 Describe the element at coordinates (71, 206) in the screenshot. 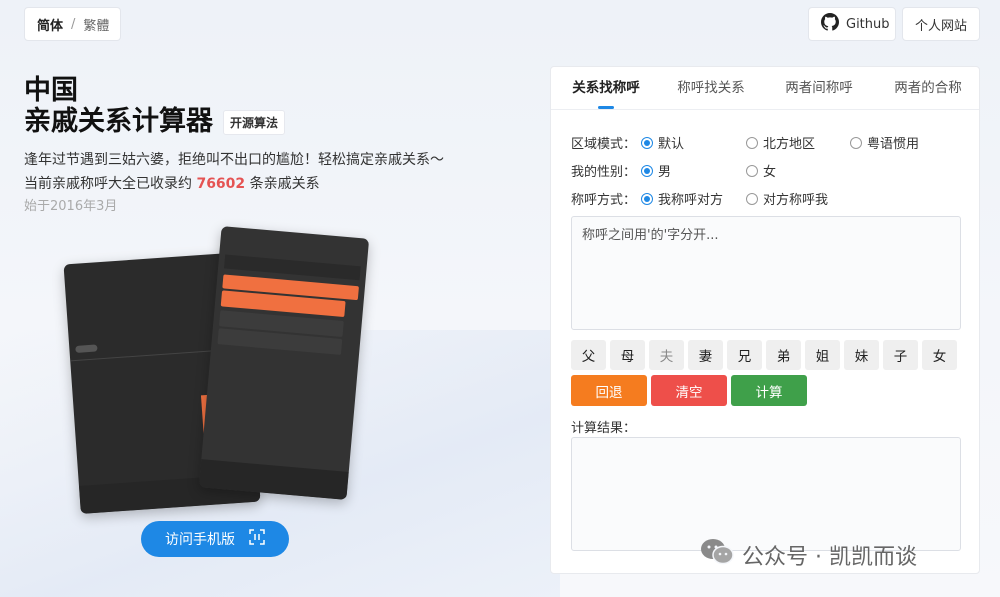

I see `since-date: 始于2016年3月` at that location.